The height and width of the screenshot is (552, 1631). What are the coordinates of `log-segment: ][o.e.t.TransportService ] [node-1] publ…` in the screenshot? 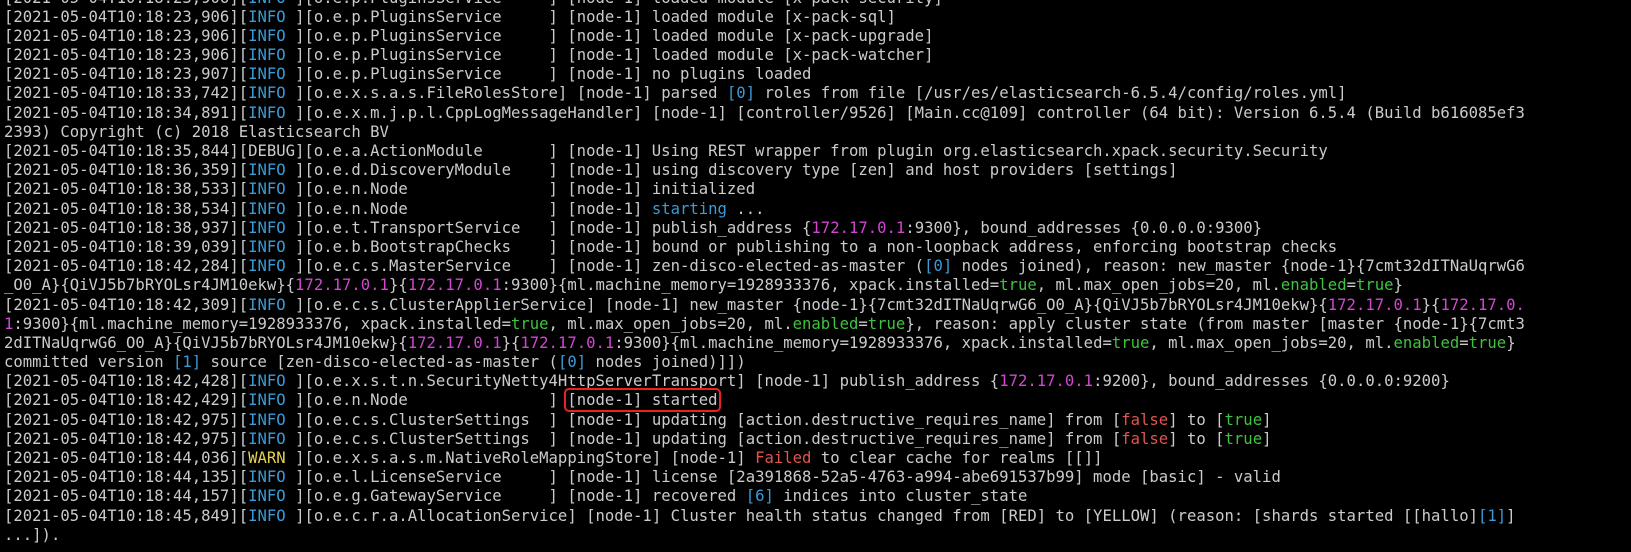 It's located at (553, 227).